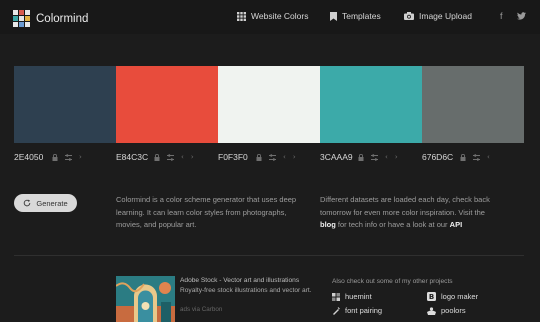  What do you see at coordinates (521, 16) in the screenshot?
I see `twitter-icon` at bounding box center [521, 16].